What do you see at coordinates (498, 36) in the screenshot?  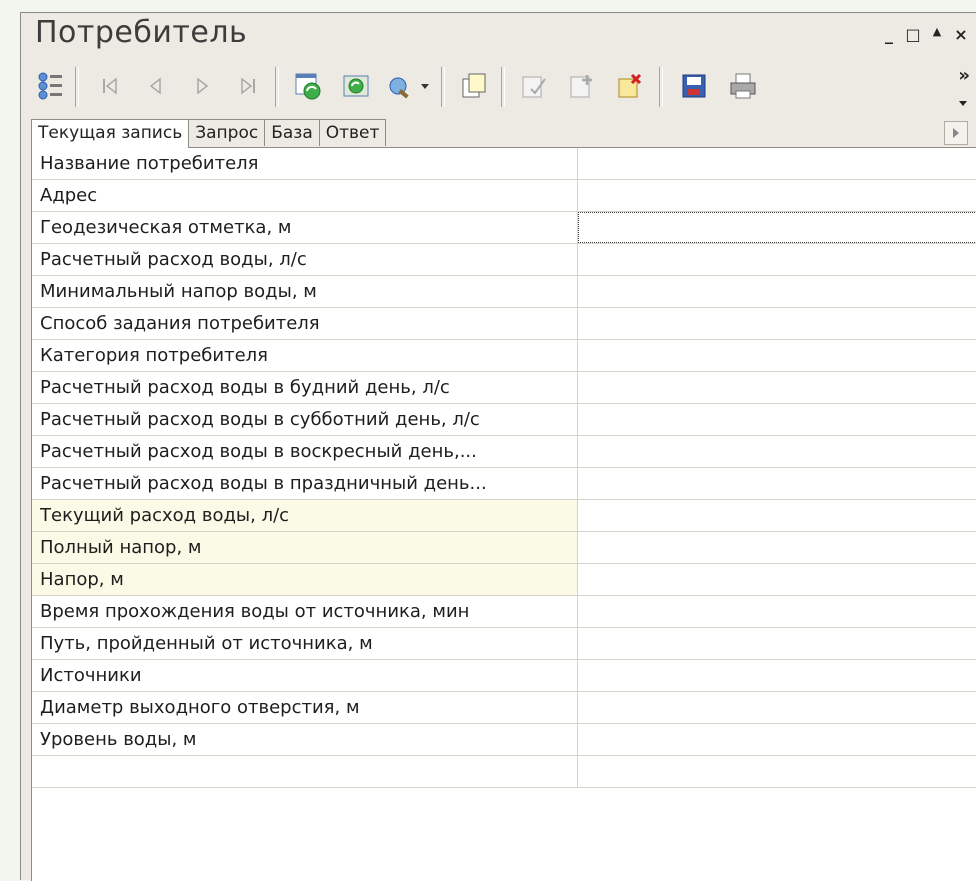 I see `title-bar: Потребитель _ □ ▲ ×` at bounding box center [498, 36].